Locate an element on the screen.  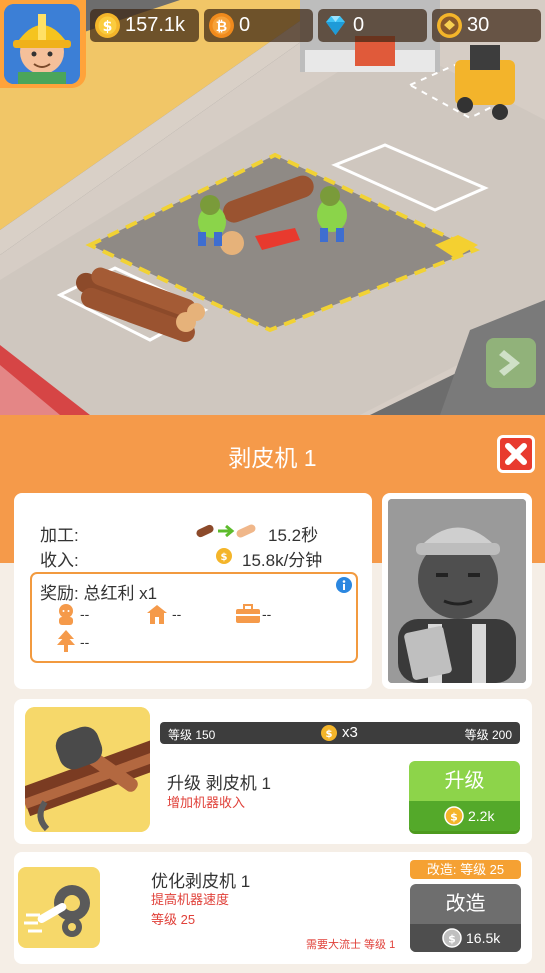
bonus-tree-value: -- is located at coordinates (85, 642).